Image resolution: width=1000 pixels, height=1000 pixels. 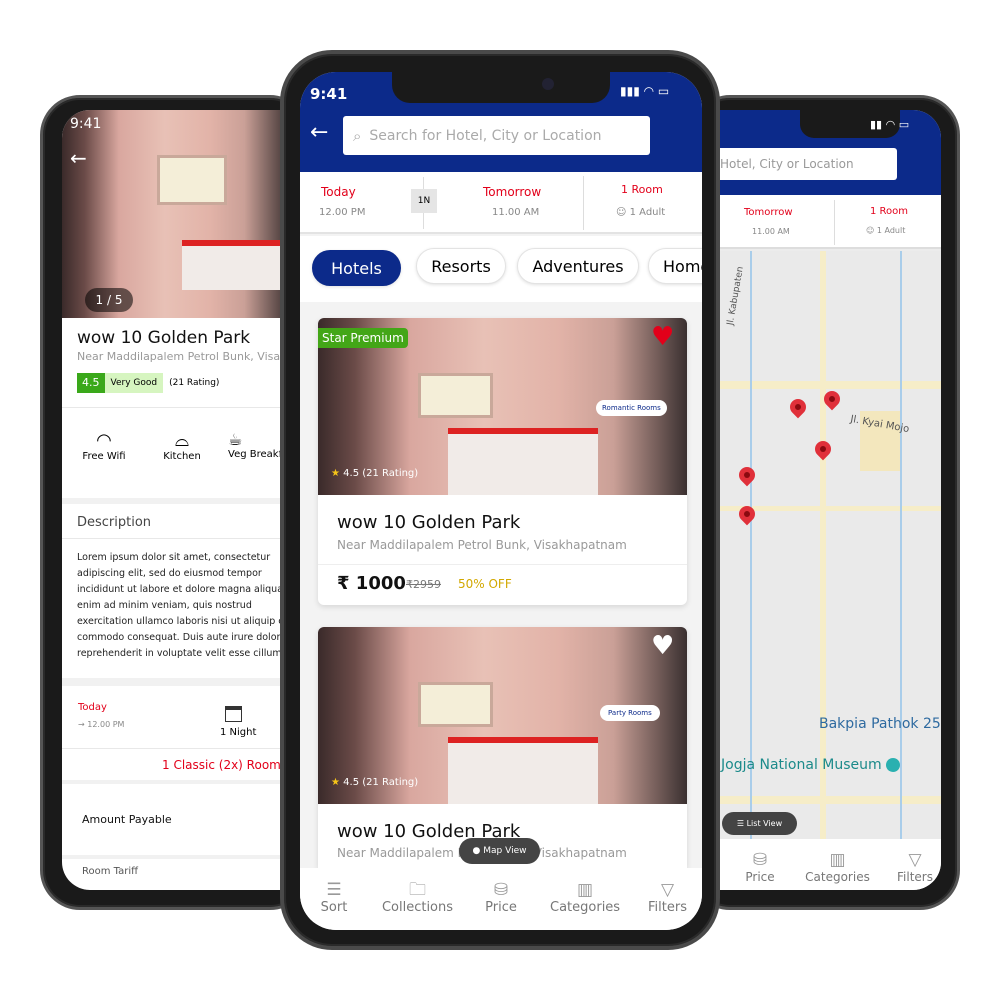 What do you see at coordinates (363, 338) in the screenshot?
I see `premium-badge: Star Premium` at bounding box center [363, 338].